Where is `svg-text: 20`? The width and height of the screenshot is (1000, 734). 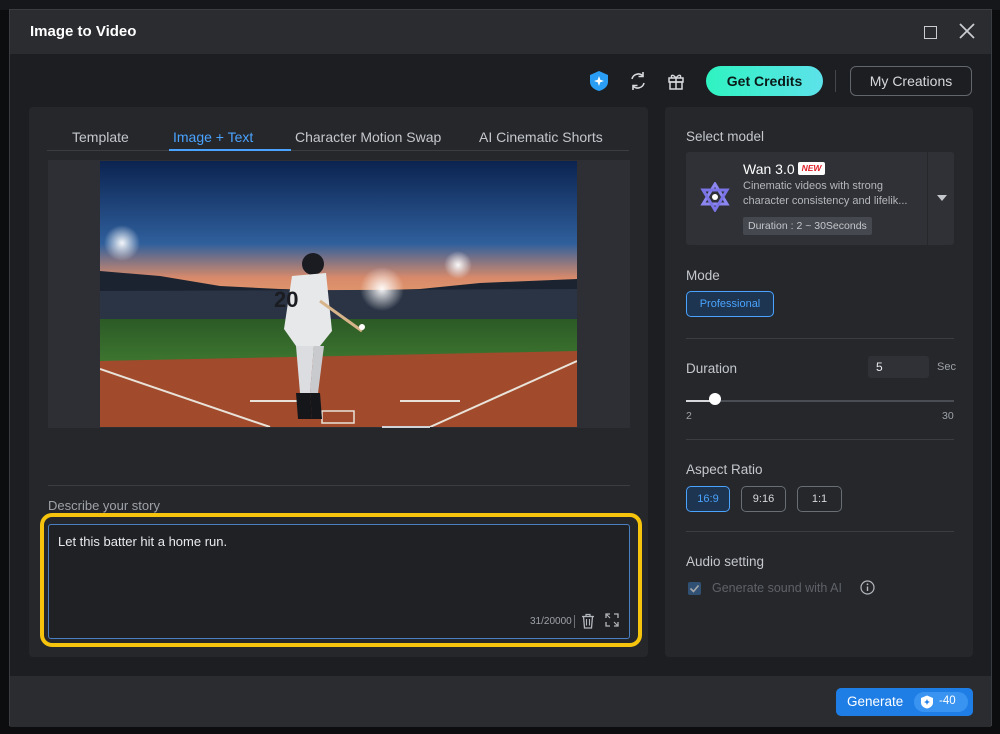
svg-text: 20 is located at coordinates (286, 299).